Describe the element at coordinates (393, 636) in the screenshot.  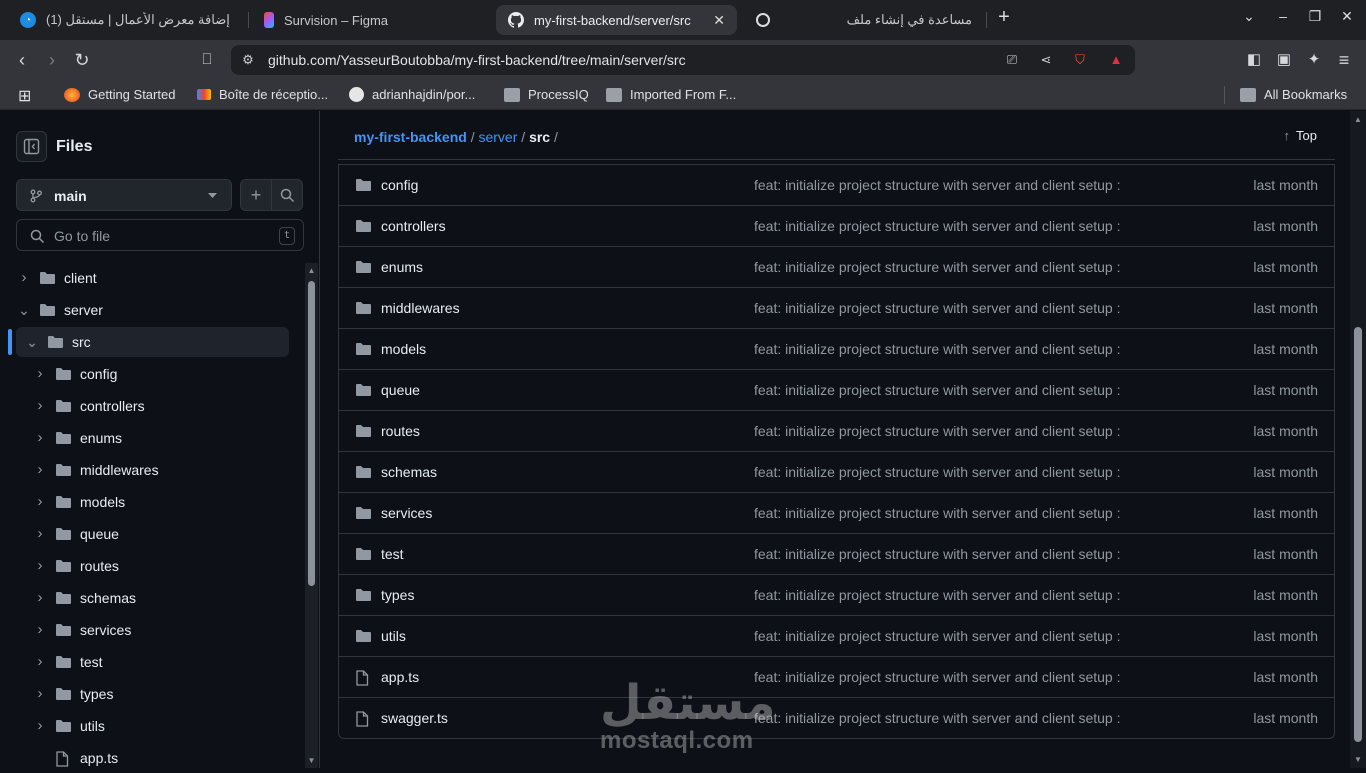
I see `file-name-link: utils` at that location.